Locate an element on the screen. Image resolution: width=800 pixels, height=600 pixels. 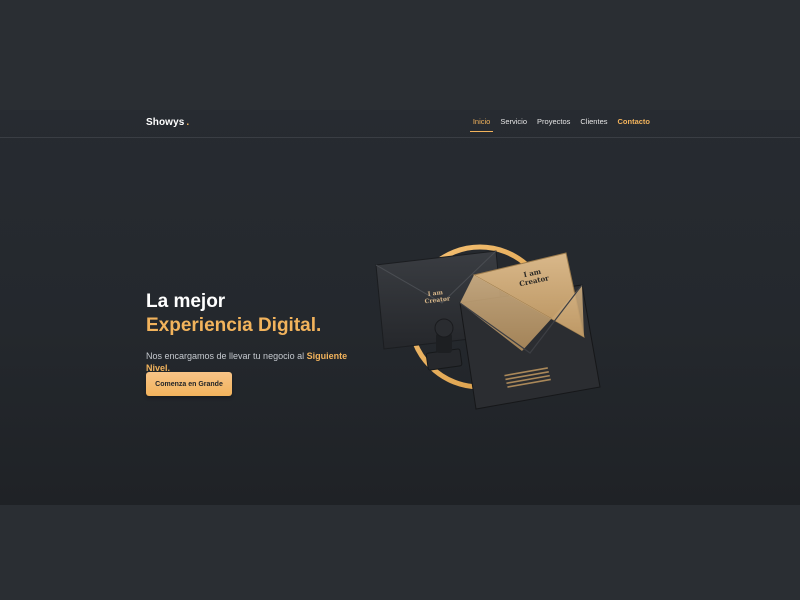
nav-item-clientes: Clientes is located at coordinates (593, 124).